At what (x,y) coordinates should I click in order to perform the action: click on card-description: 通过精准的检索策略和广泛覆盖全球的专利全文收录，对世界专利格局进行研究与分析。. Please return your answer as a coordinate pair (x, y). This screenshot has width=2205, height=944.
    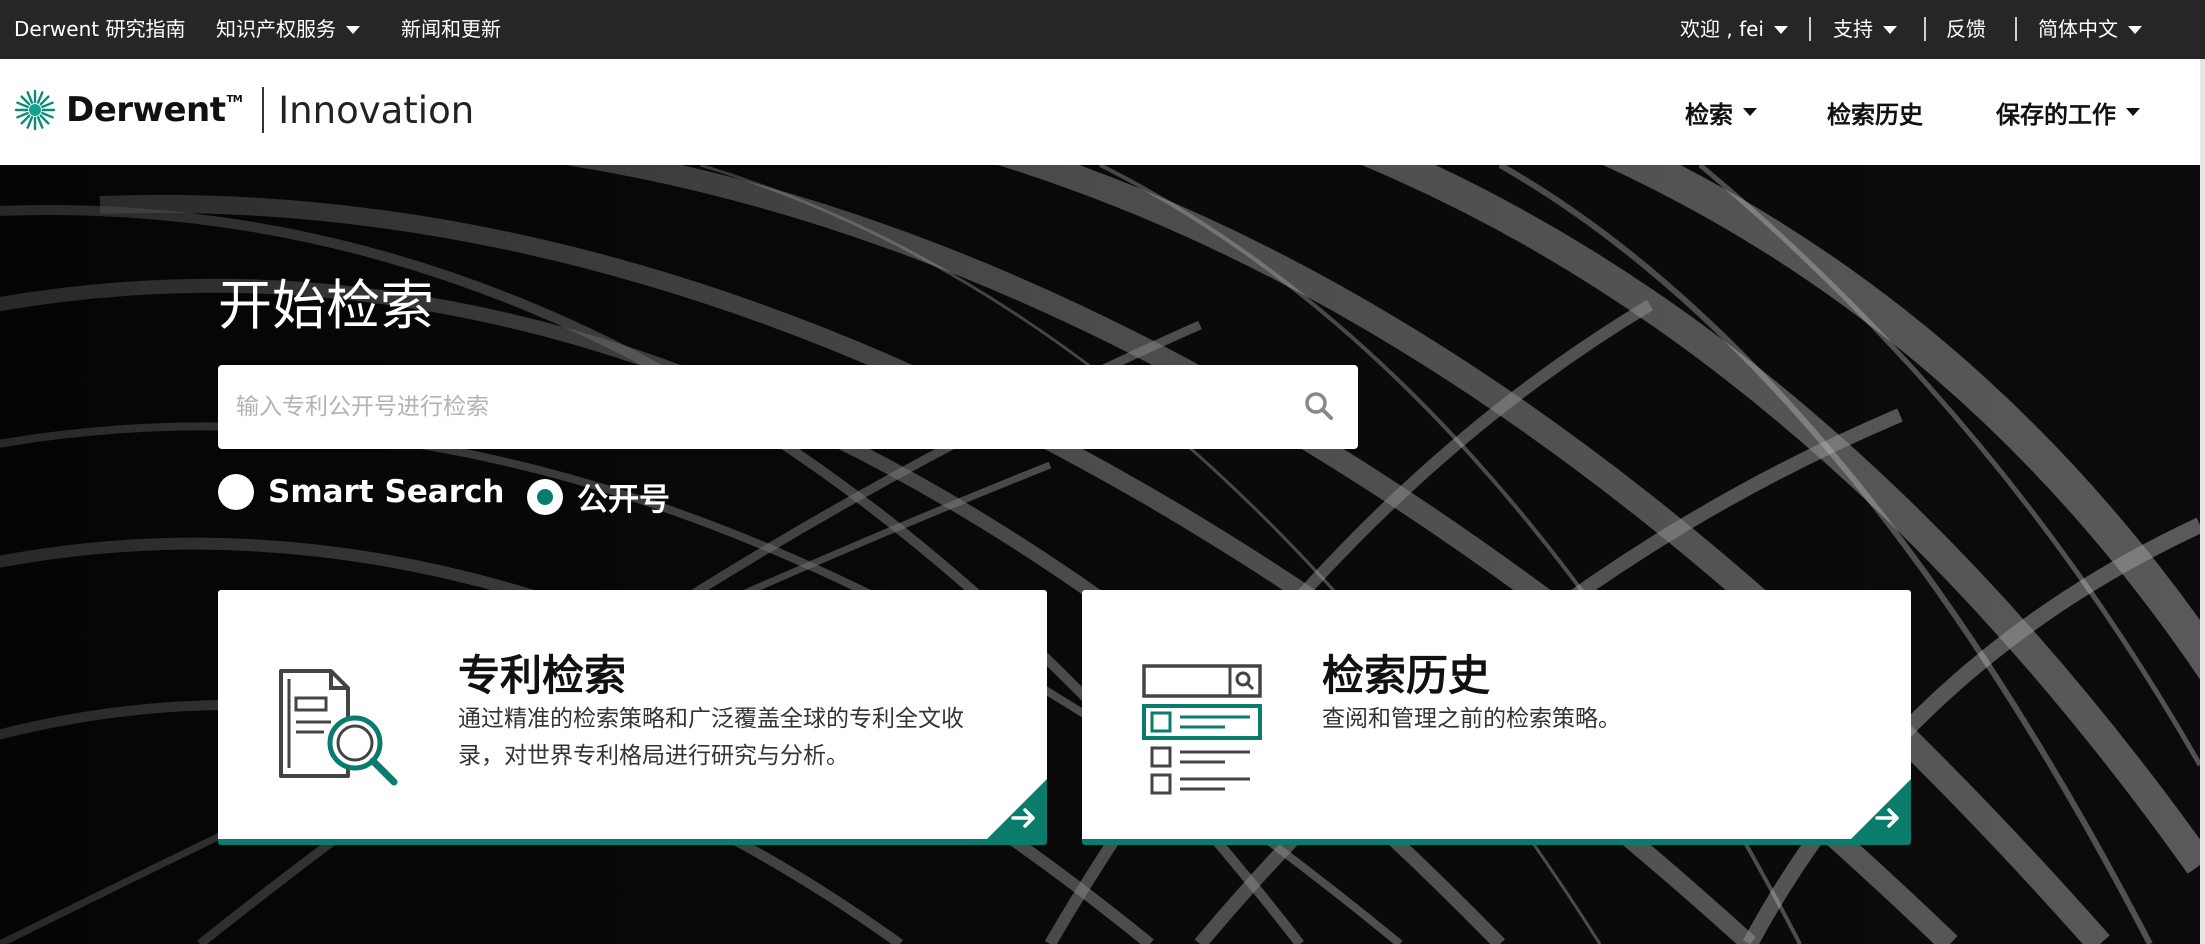
    Looking at the image, I should click on (711, 737).